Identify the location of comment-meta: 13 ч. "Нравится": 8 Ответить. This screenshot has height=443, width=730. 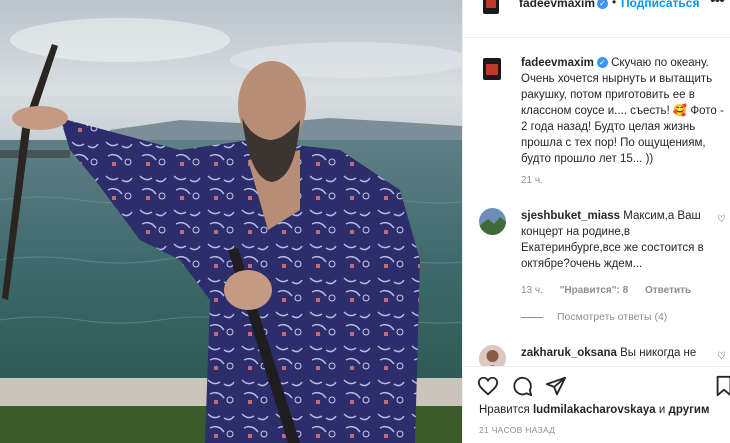
(613, 290).